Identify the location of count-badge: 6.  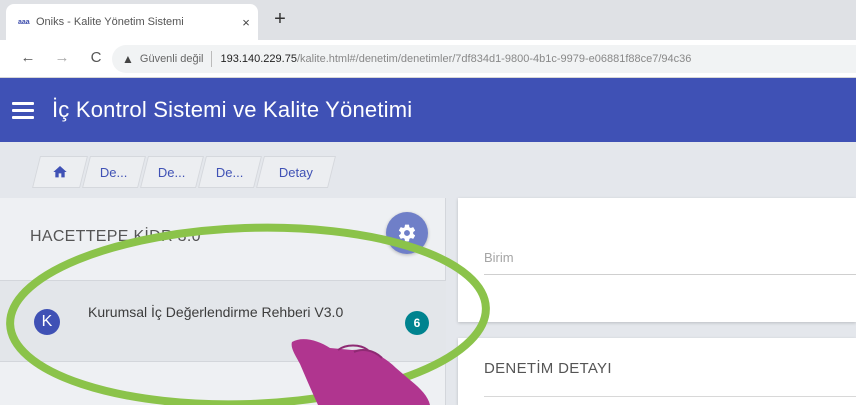
(417, 323).